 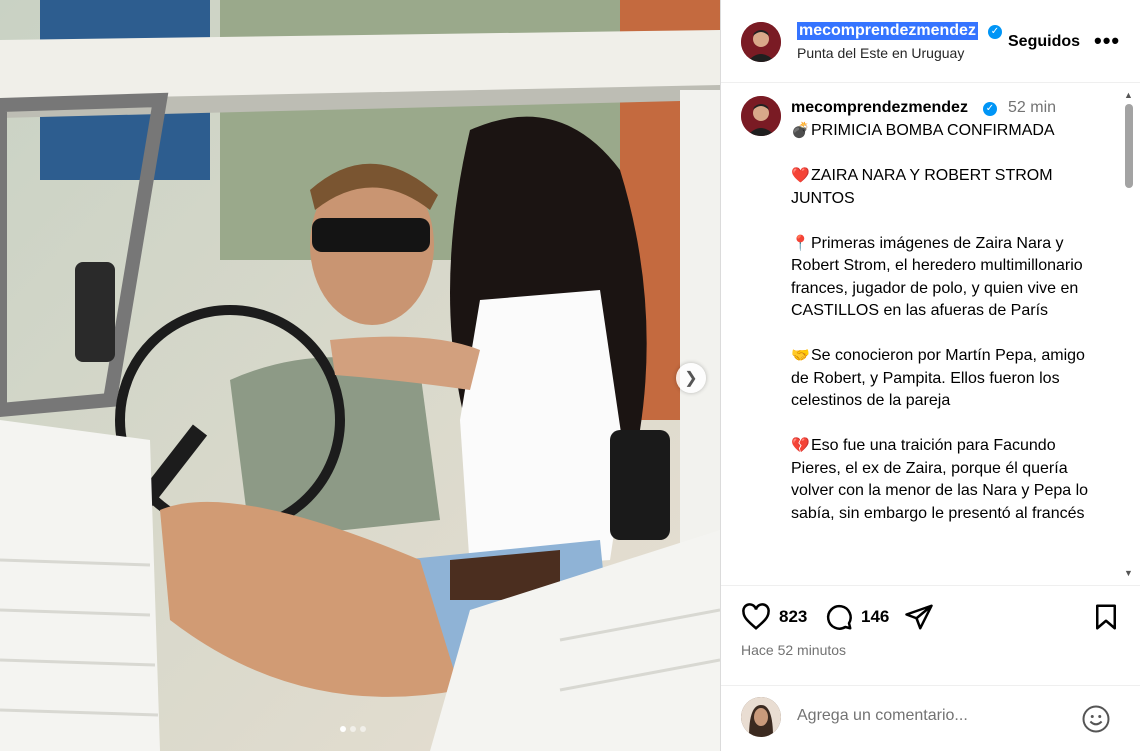 What do you see at coordinates (875, 617) in the screenshot?
I see `comment-count: 146` at bounding box center [875, 617].